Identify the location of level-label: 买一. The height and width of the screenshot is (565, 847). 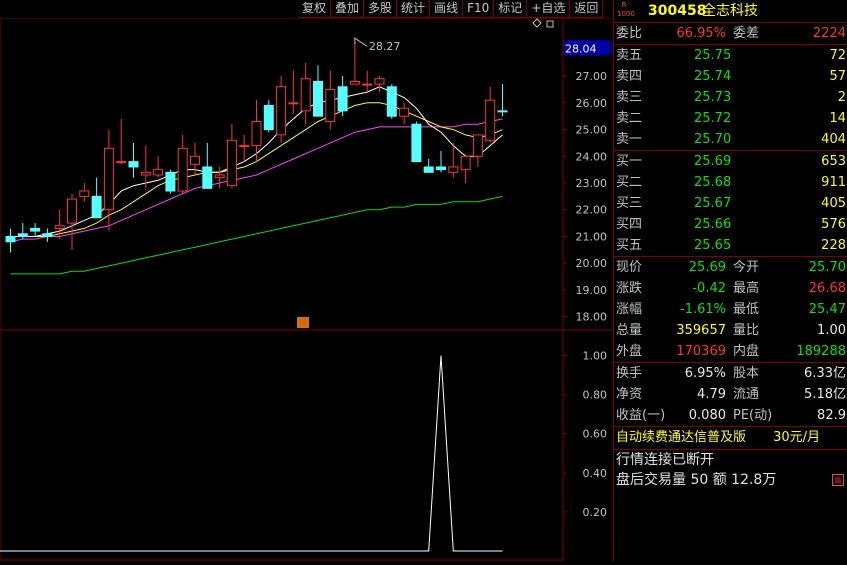
(629, 161).